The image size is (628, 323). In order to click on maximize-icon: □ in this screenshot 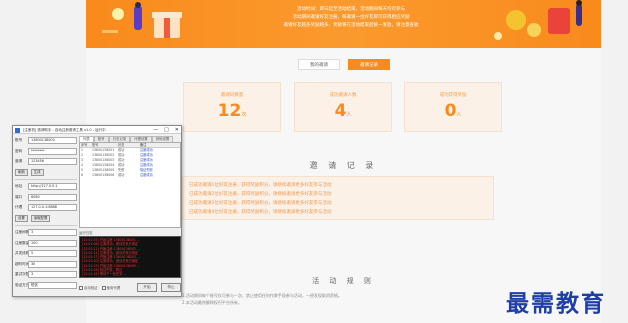, I will do `click(166, 129)`.